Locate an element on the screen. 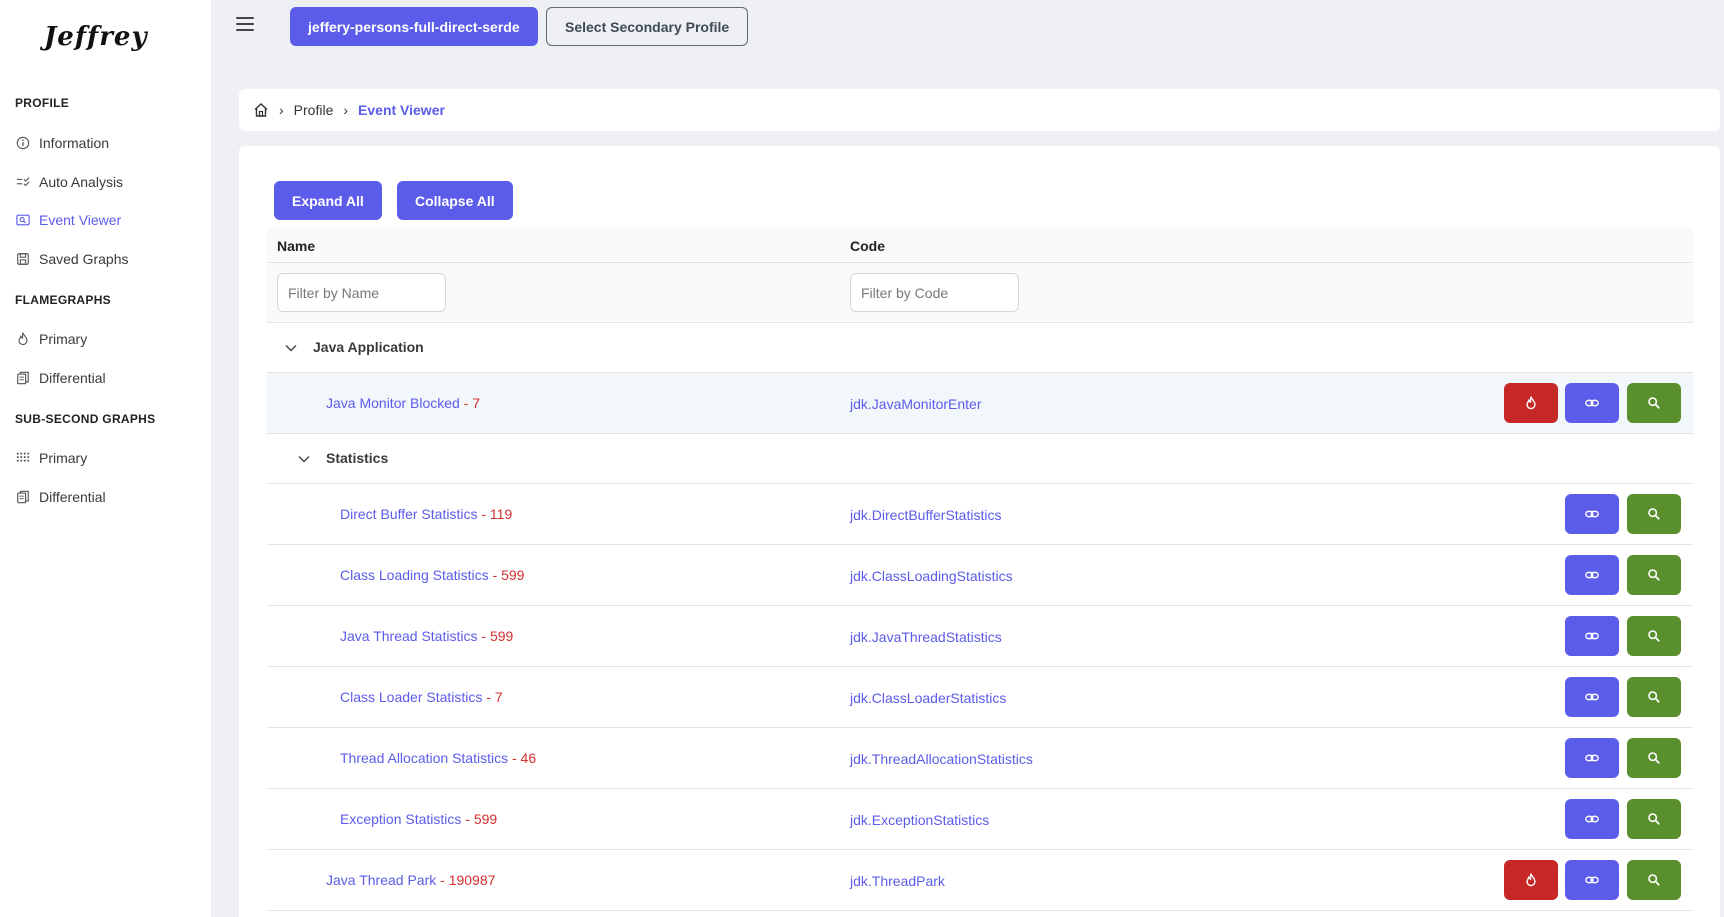 This screenshot has width=1724, height=917. event-name-link: Class Loader Statistics - 7 is located at coordinates (421, 697).